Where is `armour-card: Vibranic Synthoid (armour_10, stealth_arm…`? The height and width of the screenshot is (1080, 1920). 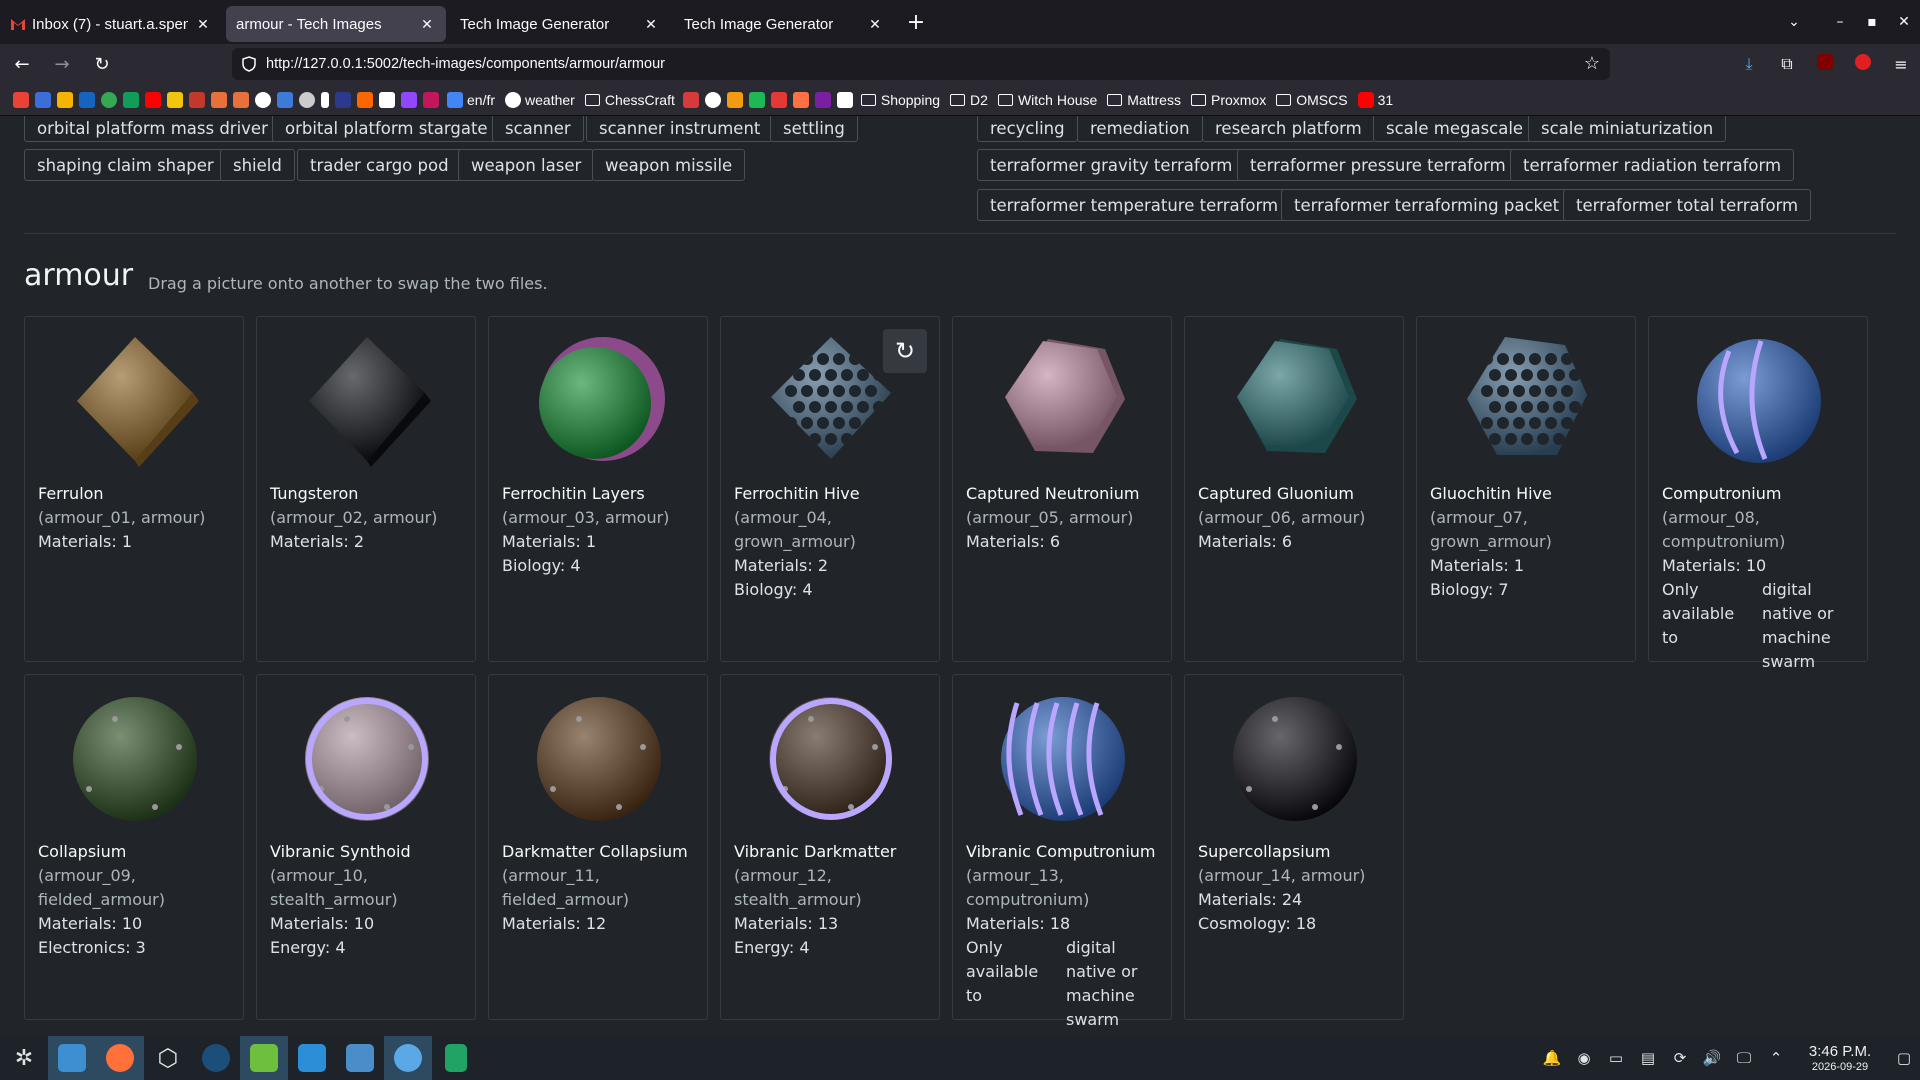
armour-card: Vibranic Synthoid (armour_10, stealth_arm… is located at coordinates (366, 847).